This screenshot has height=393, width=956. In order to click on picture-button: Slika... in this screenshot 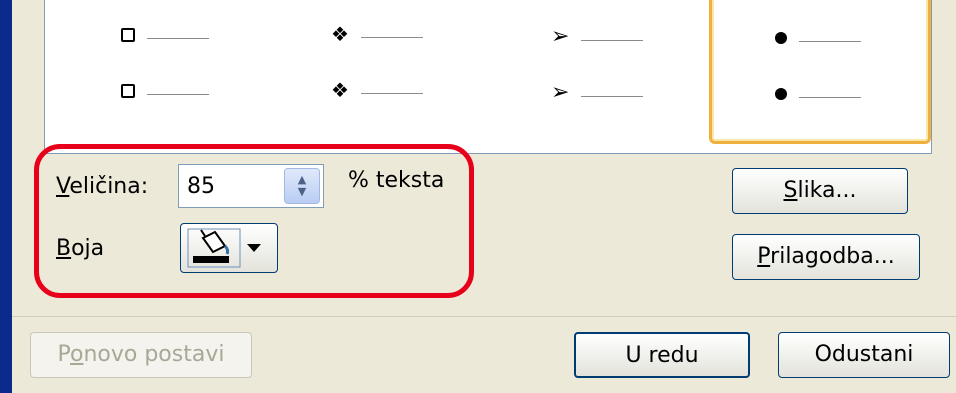, I will do `click(820, 191)`.